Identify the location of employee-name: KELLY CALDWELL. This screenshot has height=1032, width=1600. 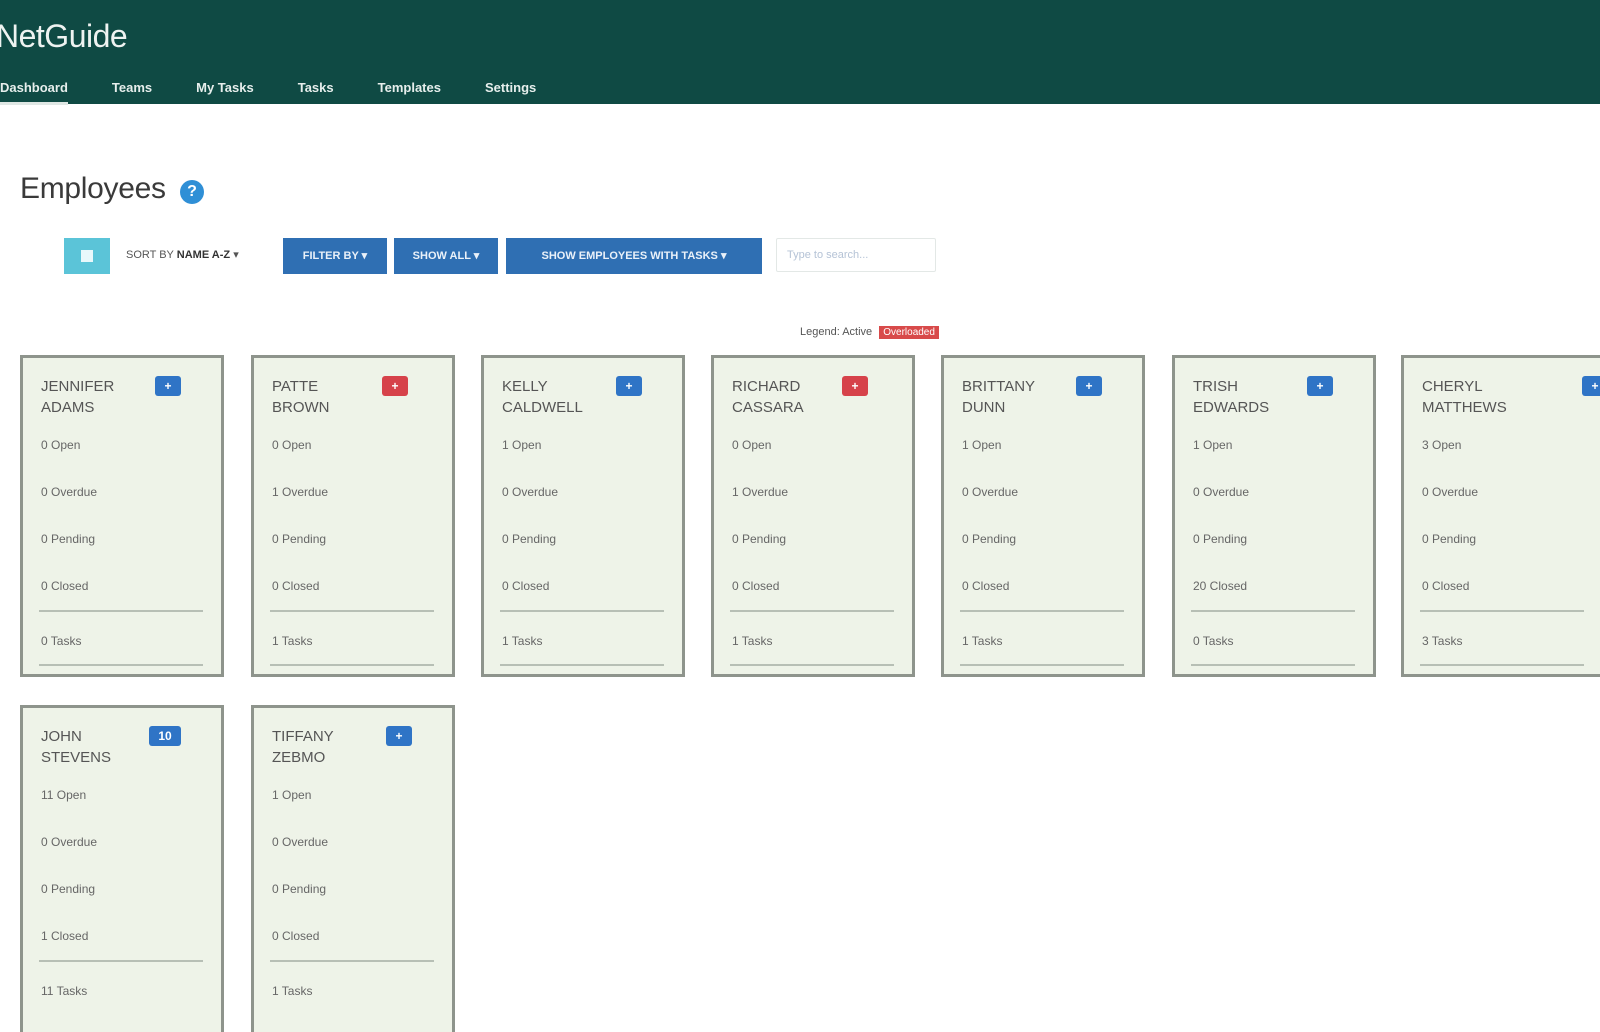
(552, 397).